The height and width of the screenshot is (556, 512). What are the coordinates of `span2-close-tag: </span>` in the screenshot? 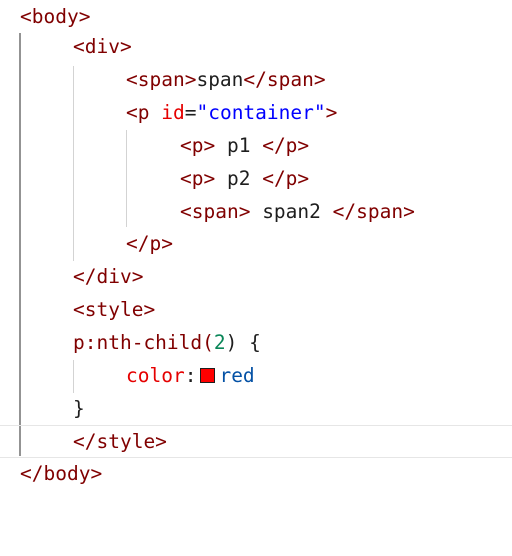 It's located at (373, 211).